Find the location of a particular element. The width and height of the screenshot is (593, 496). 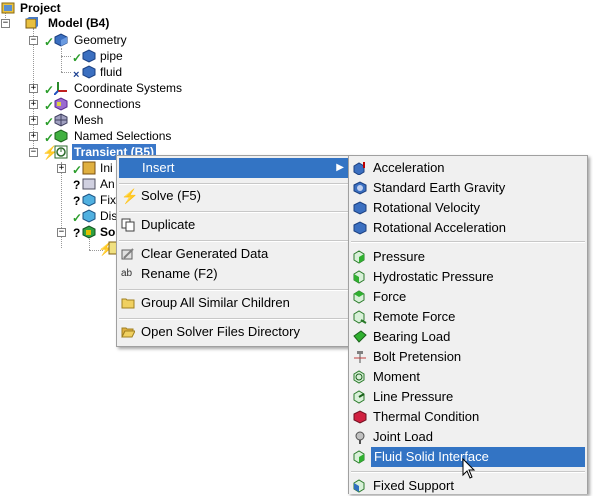

tree-label: Dis is located at coordinates (109, 216).